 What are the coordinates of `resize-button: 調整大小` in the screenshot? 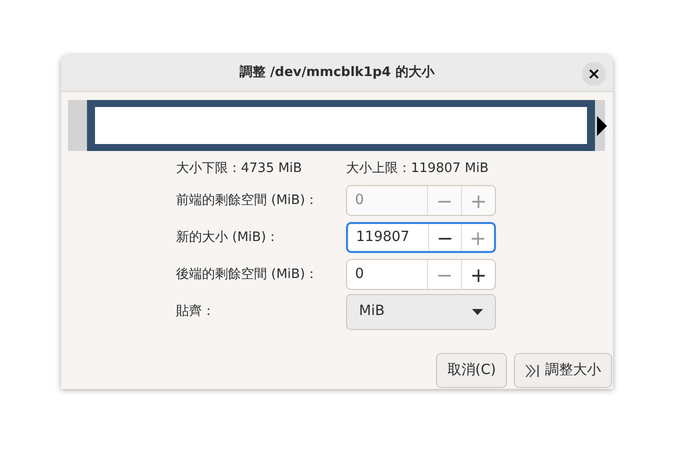 It's located at (563, 370).